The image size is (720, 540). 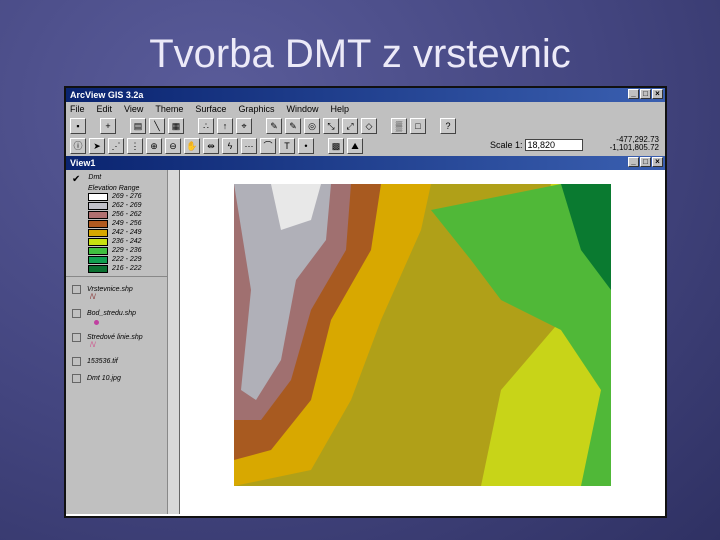 I want to click on zoom-out-icon: ⊖, so click(x=173, y=146).